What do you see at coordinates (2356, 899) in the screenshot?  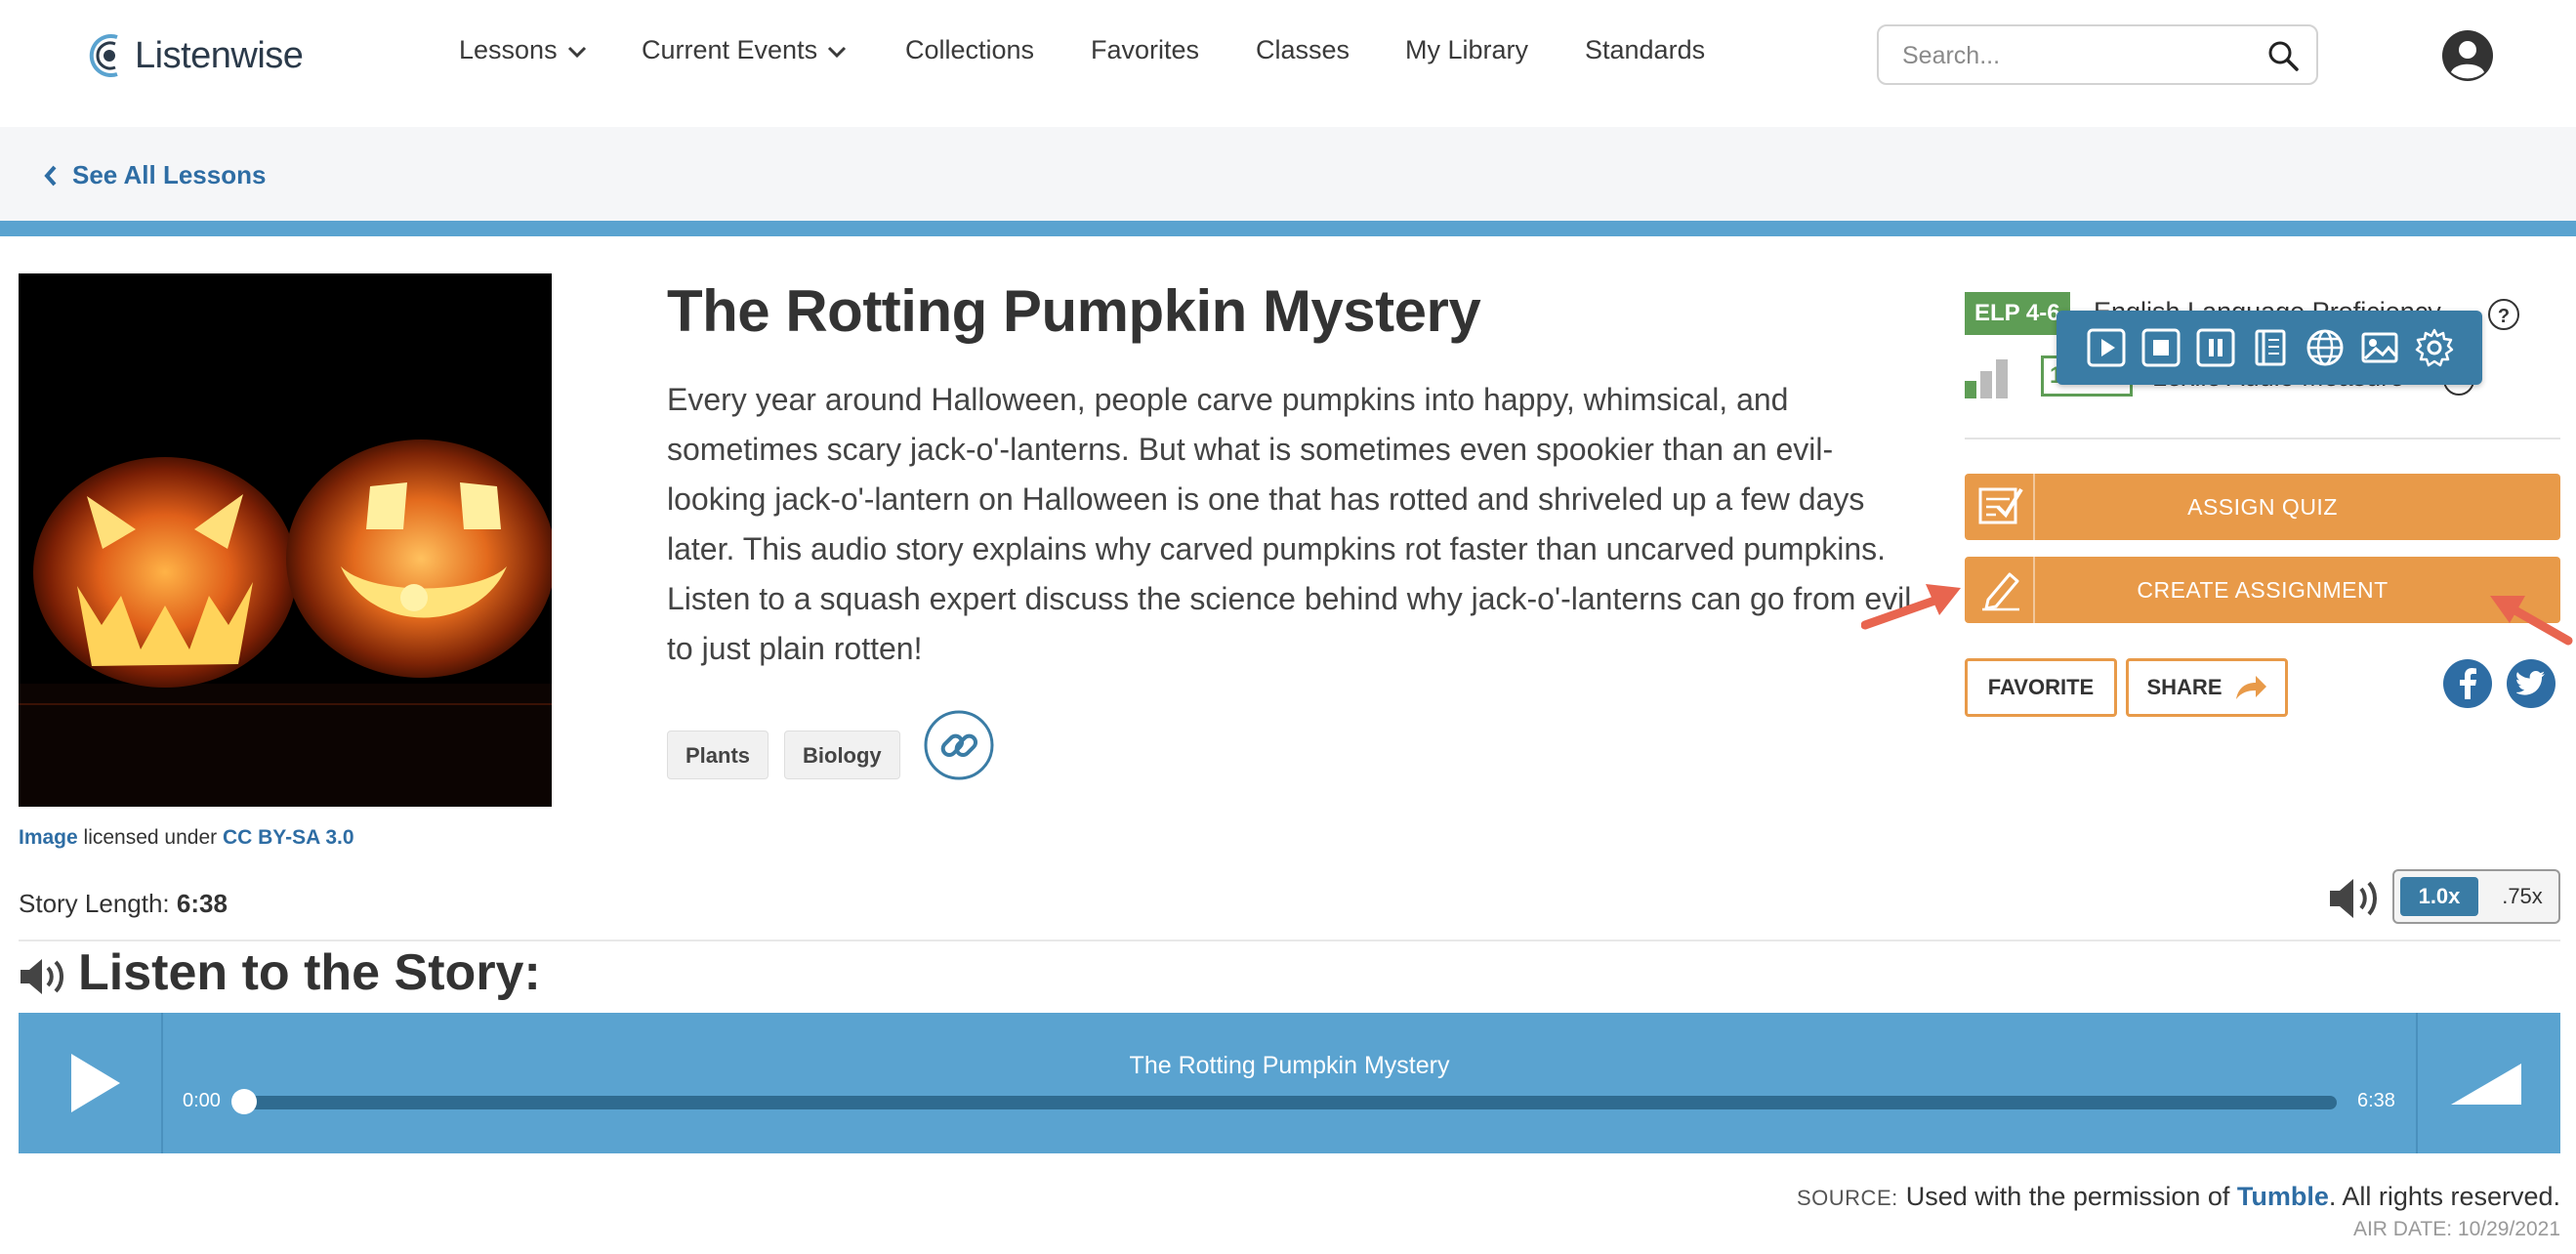 I see `volume-speaker-icon` at bounding box center [2356, 899].